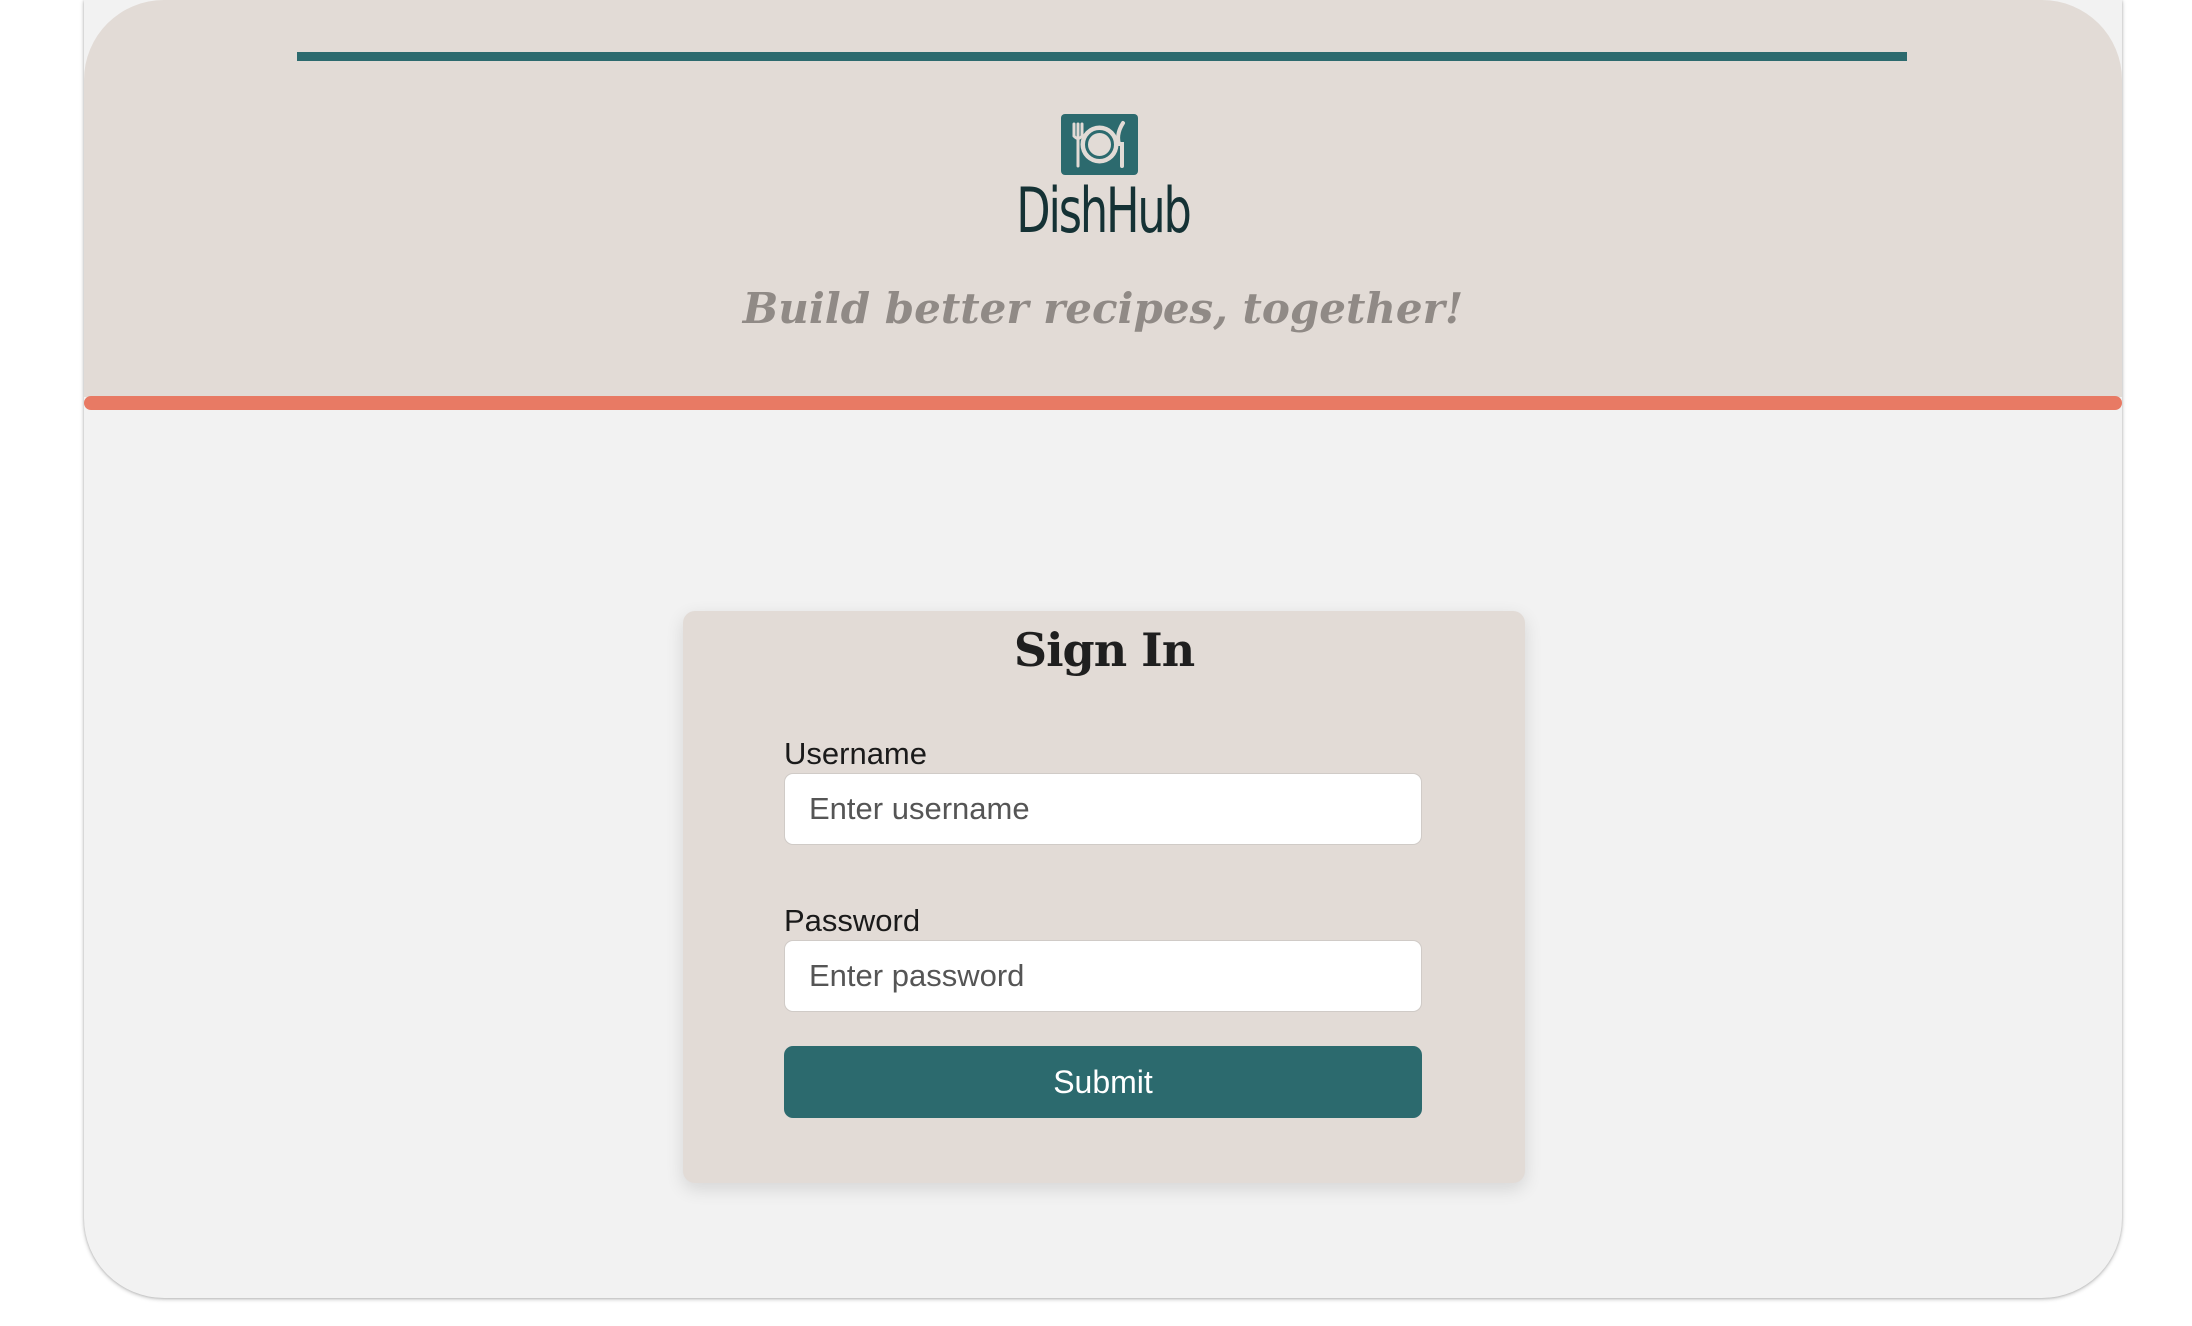  What do you see at coordinates (1103, 1082) in the screenshot?
I see `submit-button: Submit` at bounding box center [1103, 1082].